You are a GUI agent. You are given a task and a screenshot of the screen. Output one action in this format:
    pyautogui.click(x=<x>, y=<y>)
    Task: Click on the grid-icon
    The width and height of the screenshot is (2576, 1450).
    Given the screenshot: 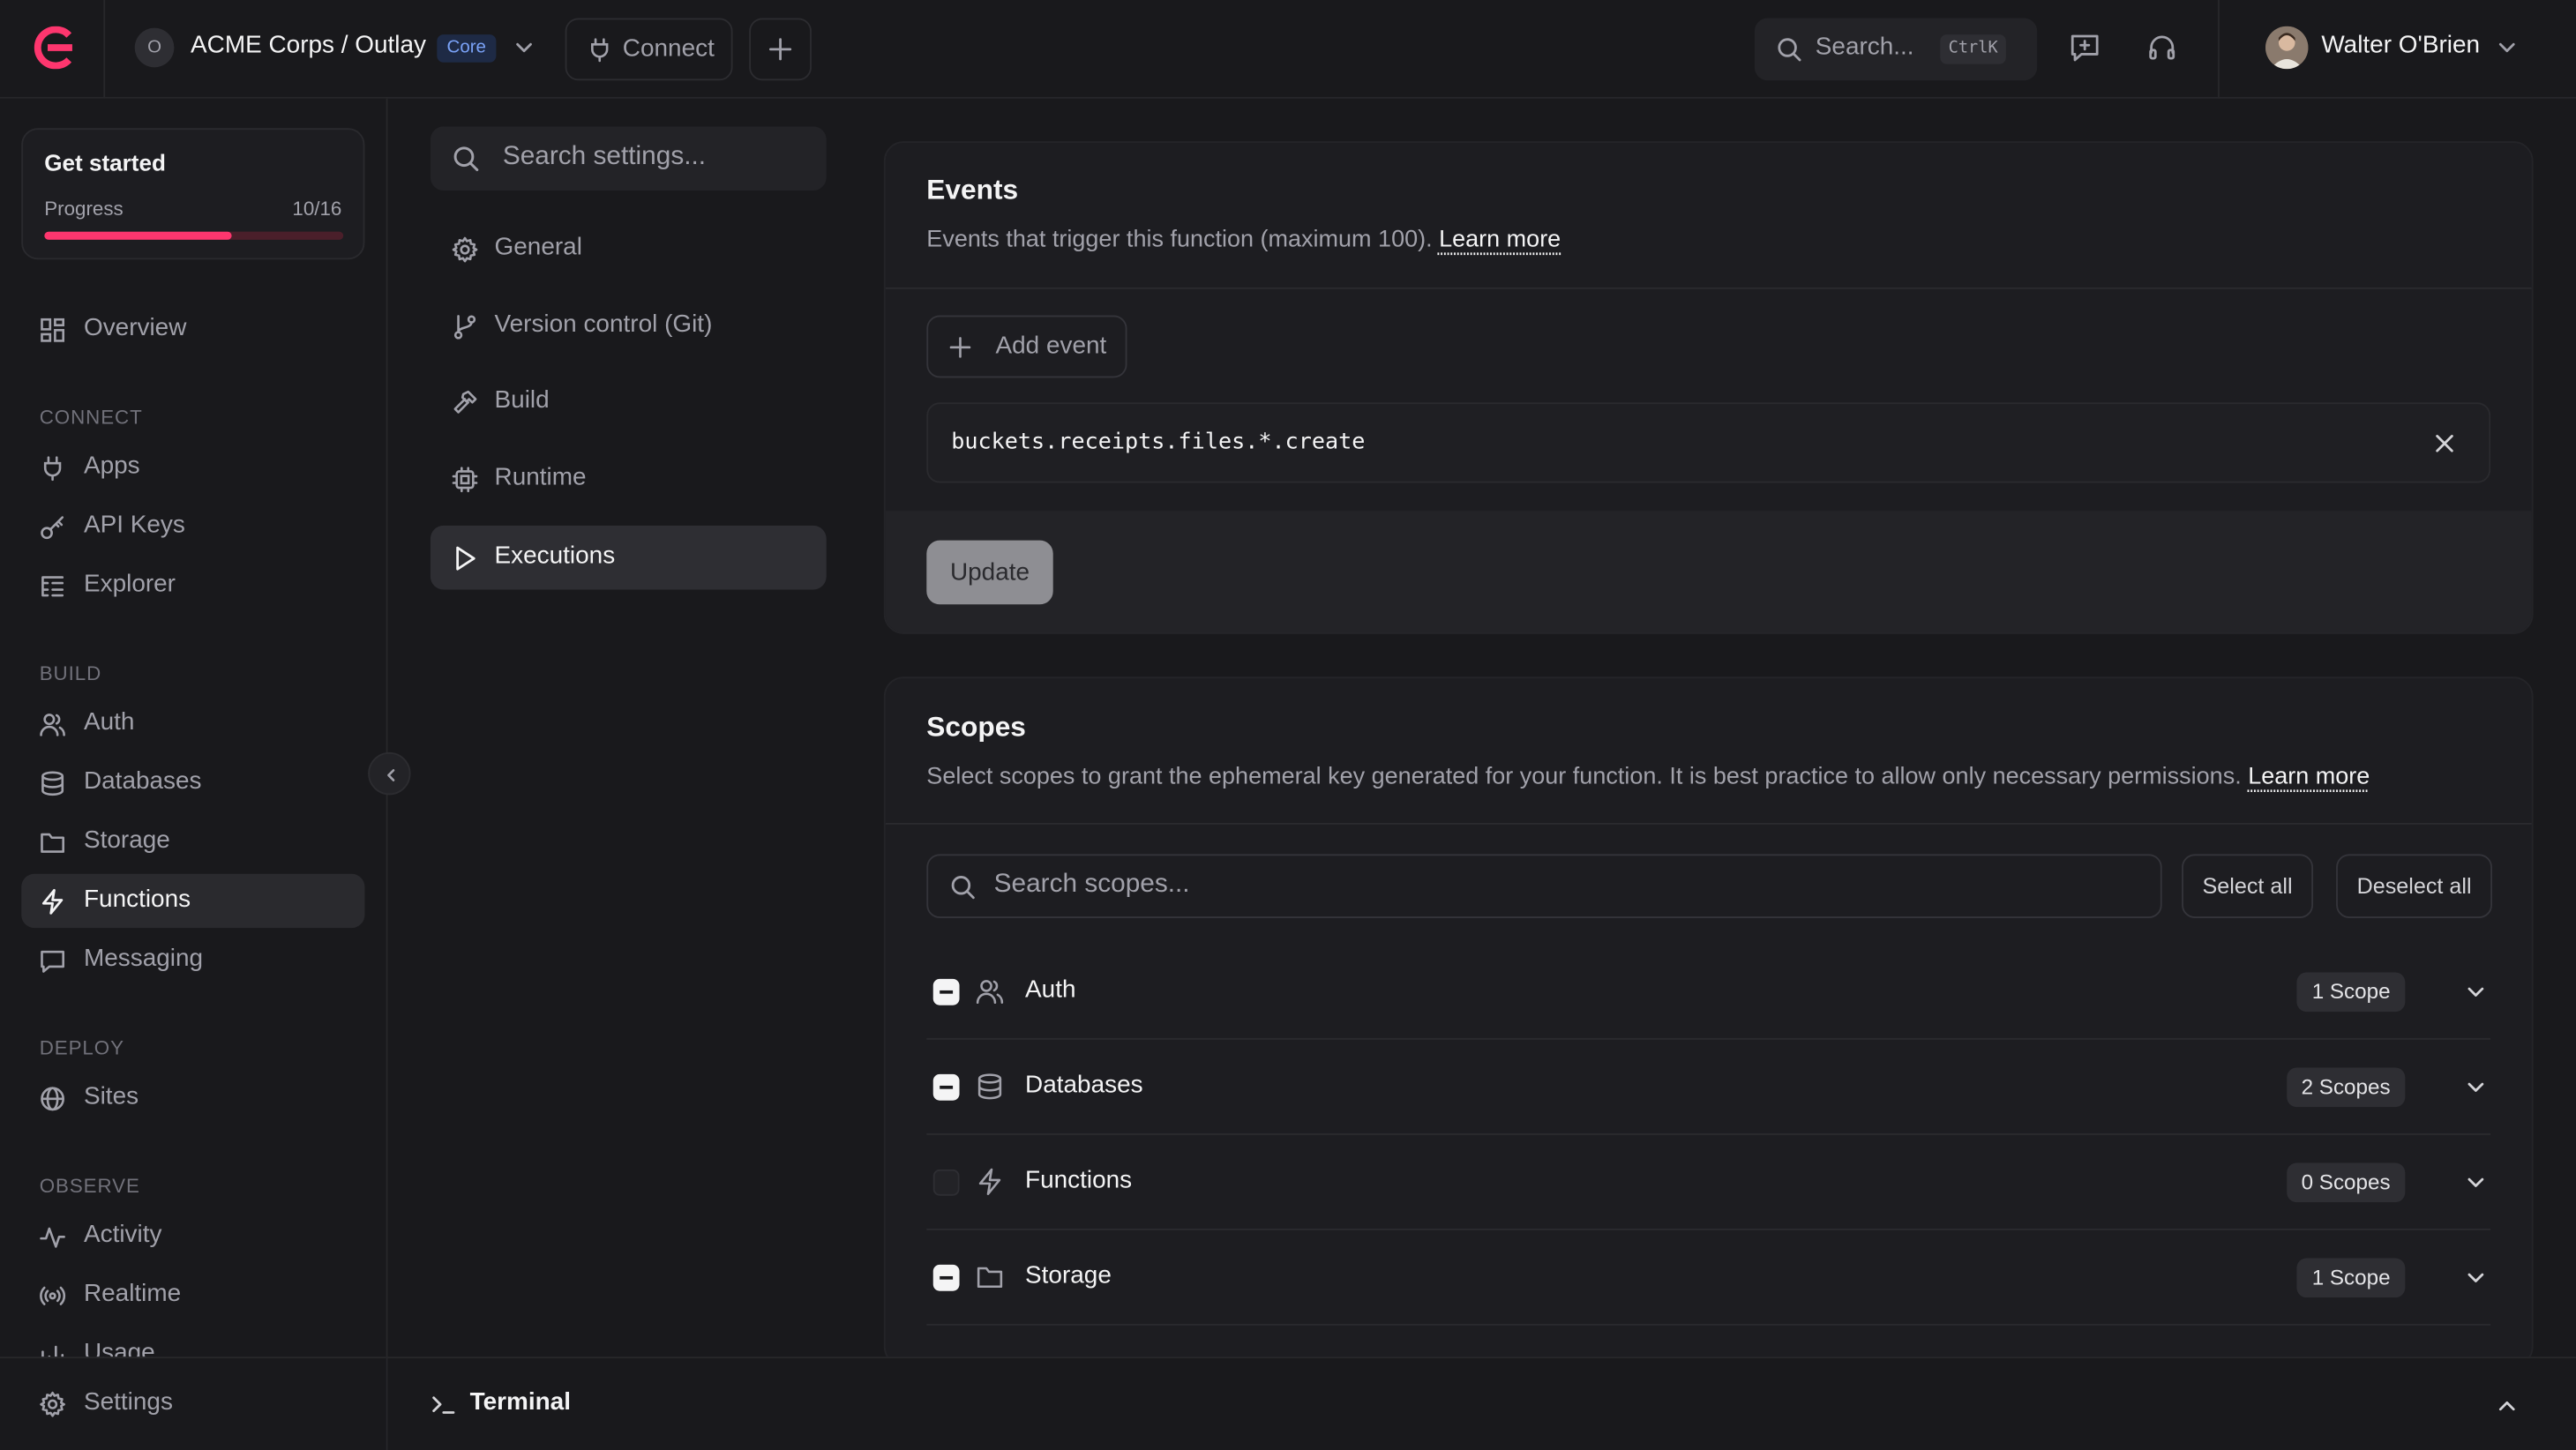 What is the action you would take?
    pyautogui.click(x=53, y=330)
    